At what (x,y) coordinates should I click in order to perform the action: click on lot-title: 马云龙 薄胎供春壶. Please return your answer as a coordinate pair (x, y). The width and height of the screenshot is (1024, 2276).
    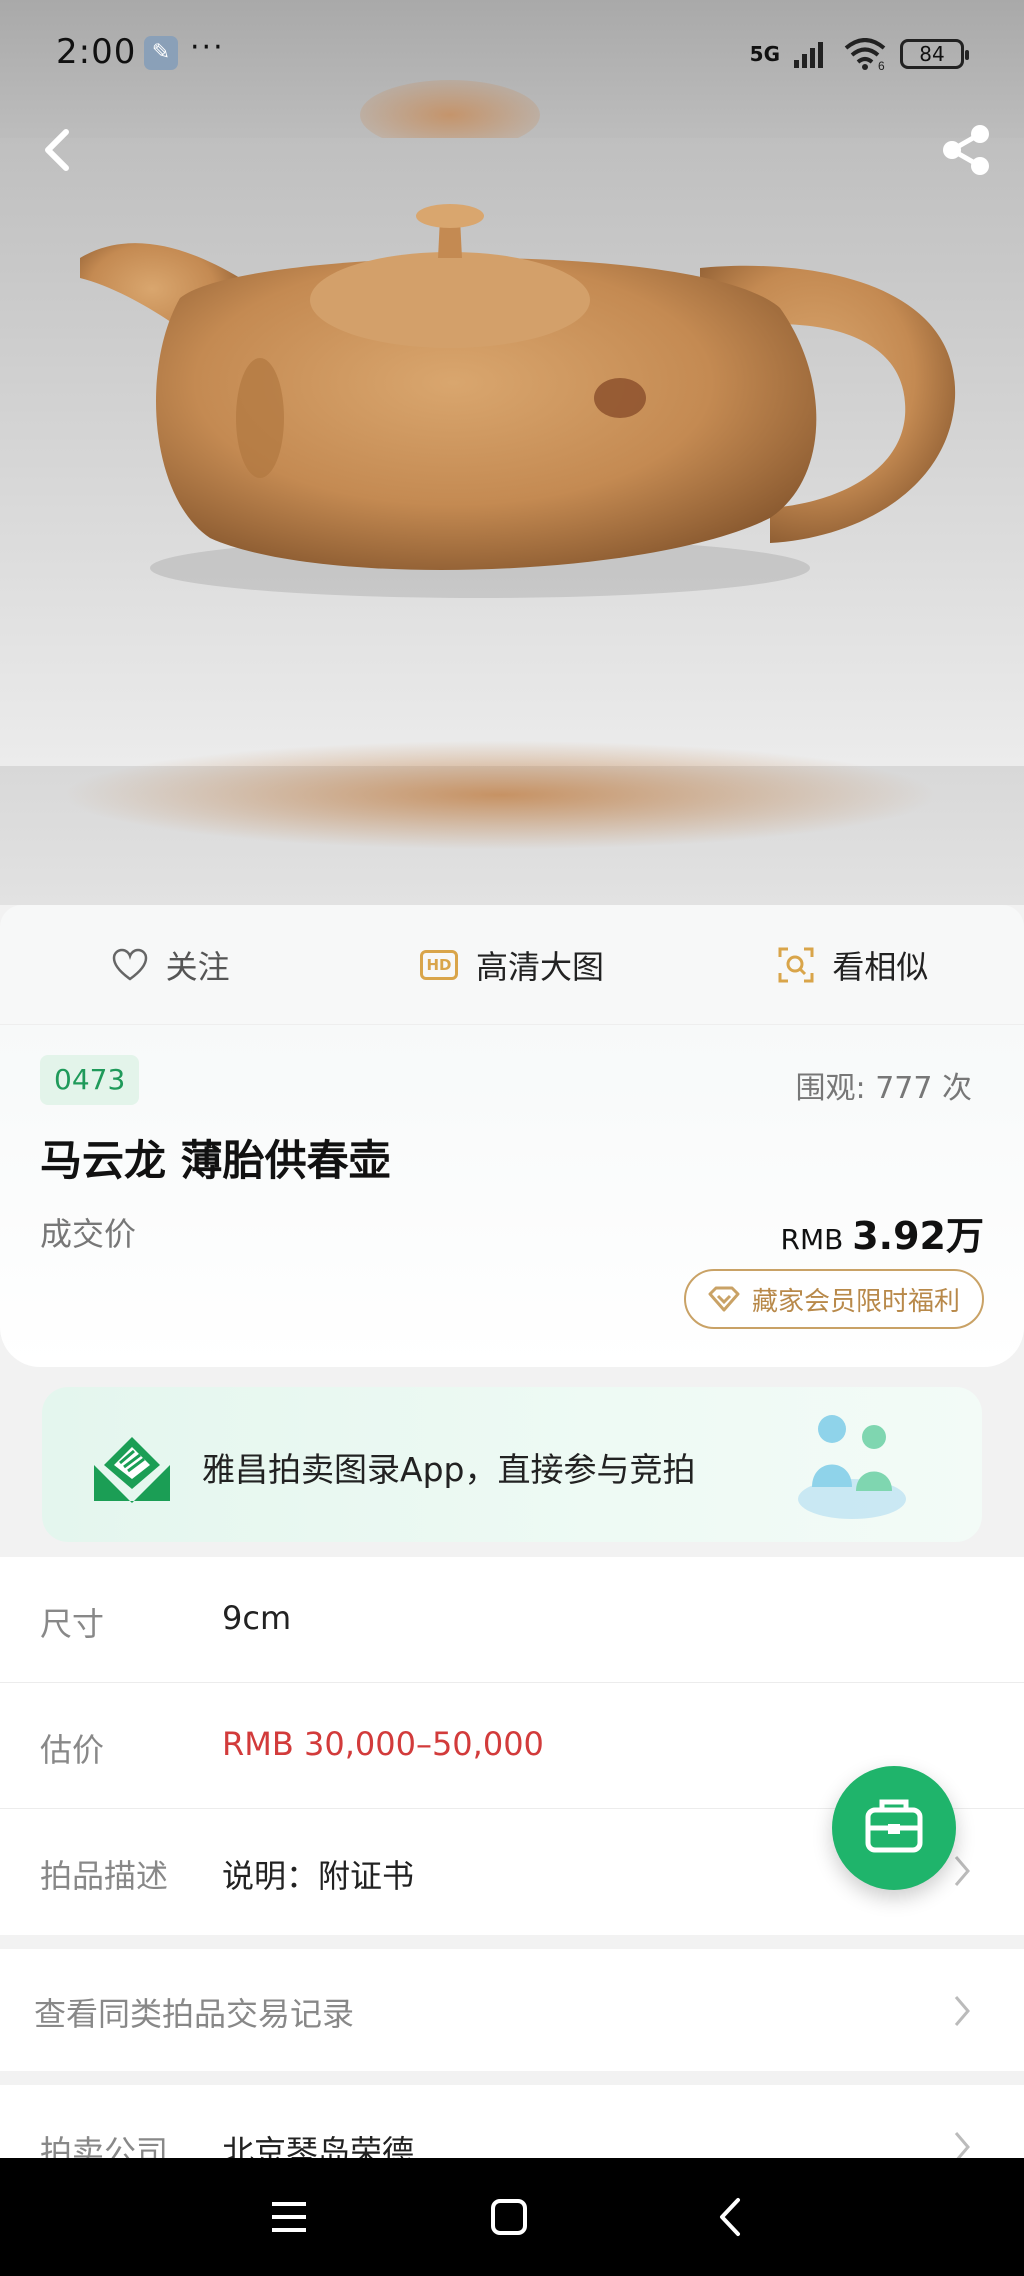
    Looking at the image, I should click on (215, 1160).